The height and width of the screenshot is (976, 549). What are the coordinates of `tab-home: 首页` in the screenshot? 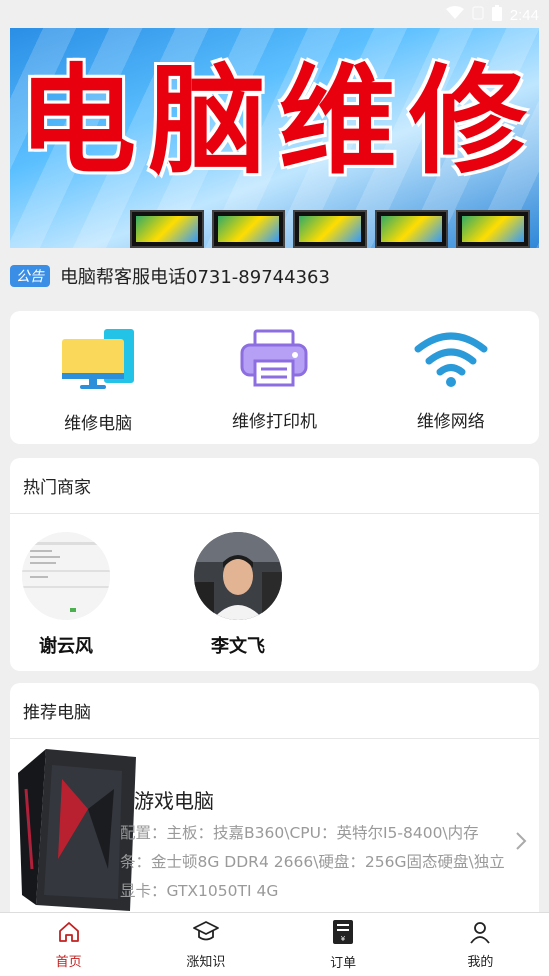 It's located at (69, 945).